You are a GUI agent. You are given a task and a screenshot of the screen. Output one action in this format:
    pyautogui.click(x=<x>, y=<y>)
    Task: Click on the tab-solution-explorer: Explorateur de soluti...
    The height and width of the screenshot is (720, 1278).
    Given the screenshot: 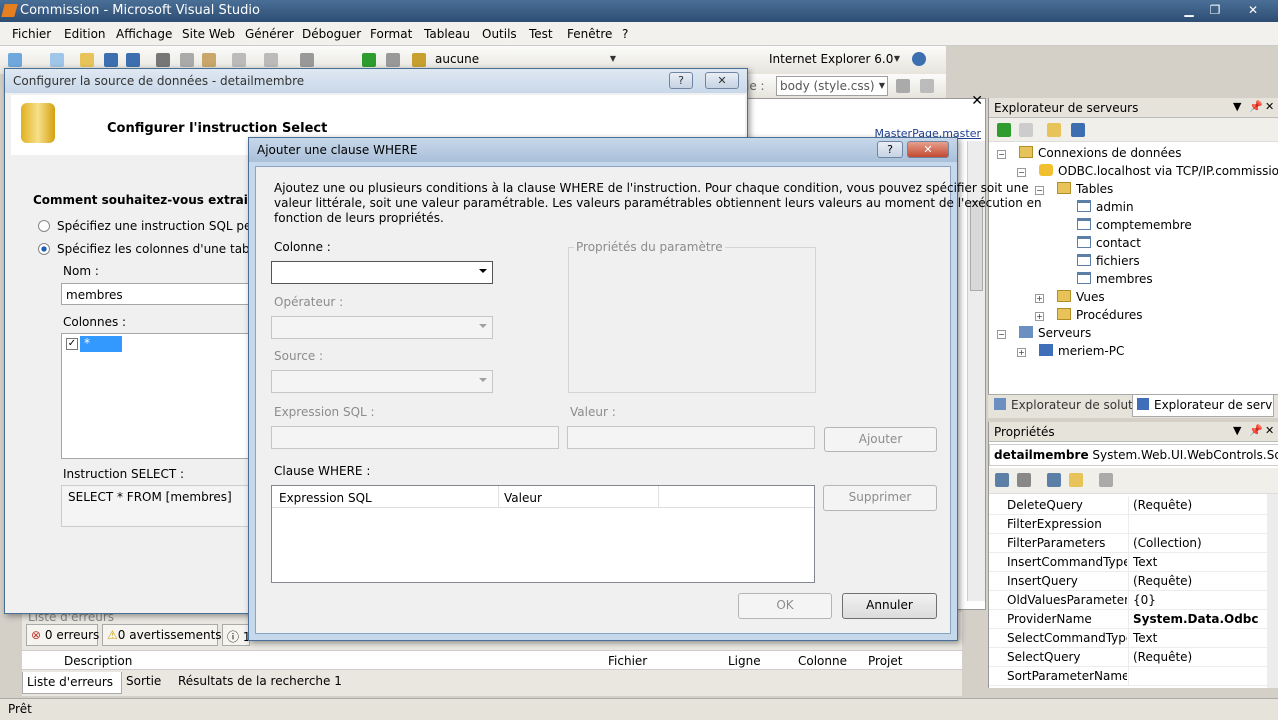 What is the action you would take?
    pyautogui.click(x=1061, y=406)
    